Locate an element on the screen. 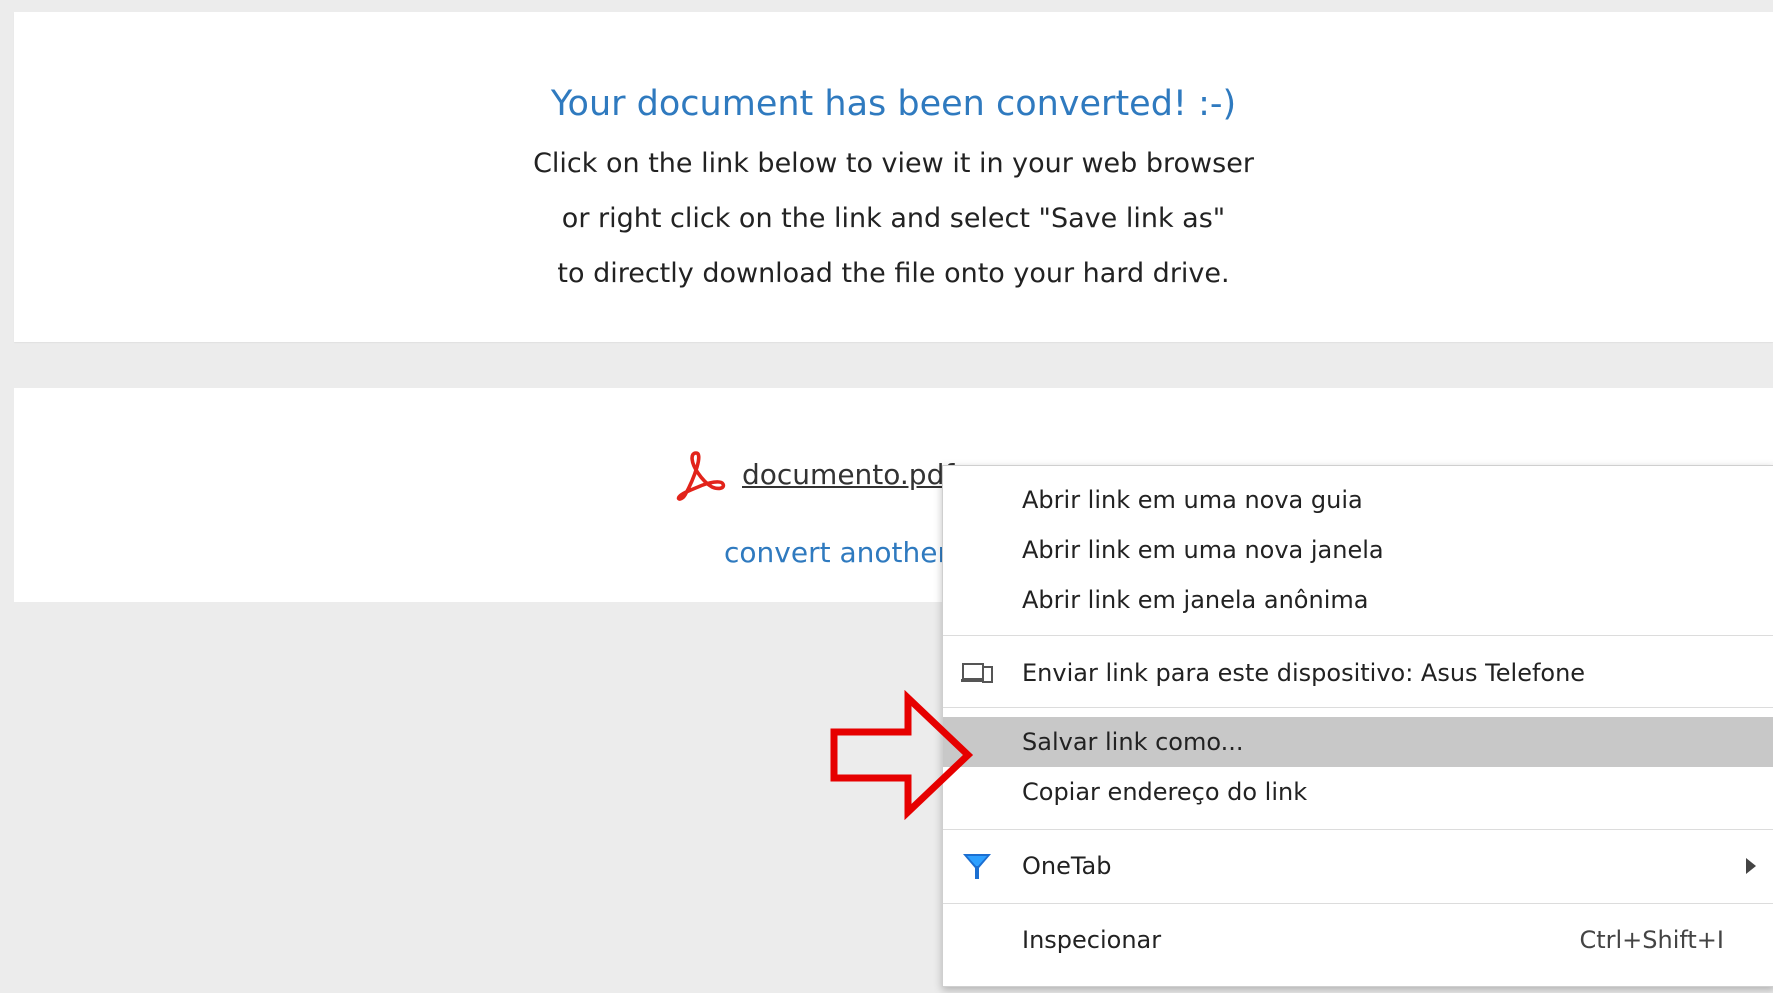 The image size is (1773, 993). menu-item-open-incognito: Abrir link em janela anônima is located at coordinates (1358, 600).